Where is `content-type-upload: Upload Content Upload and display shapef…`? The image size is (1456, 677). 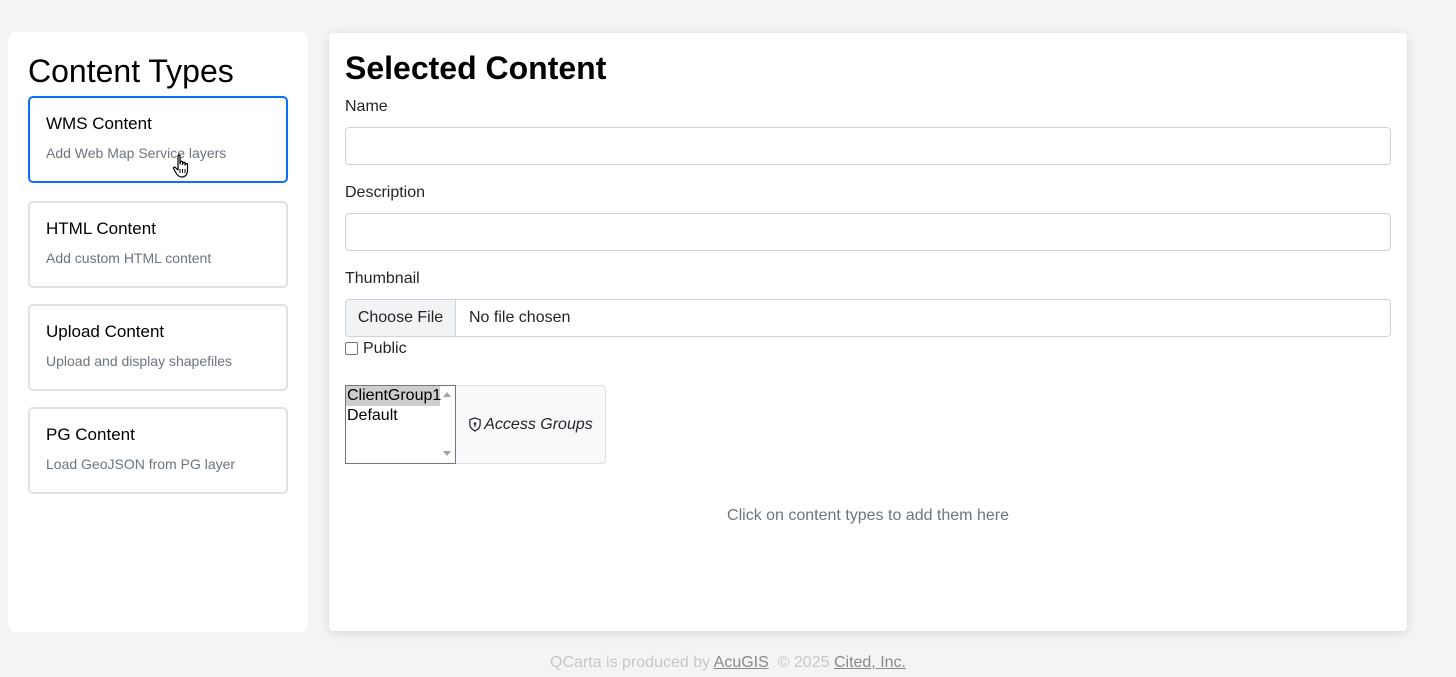 content-type-upload: Upload Content Upload and display shapef… is located at coordinates (158, 347).